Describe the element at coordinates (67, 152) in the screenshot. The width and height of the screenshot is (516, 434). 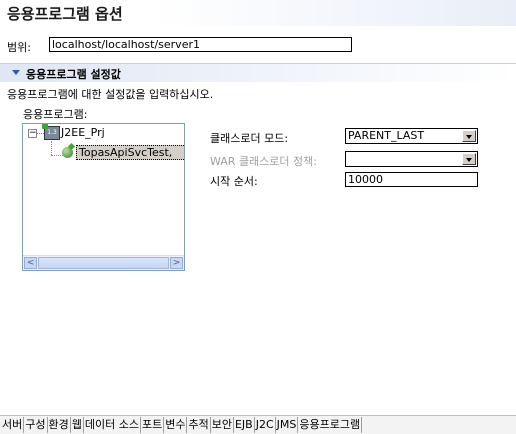
I see `web-module-globe-icon` at that location.